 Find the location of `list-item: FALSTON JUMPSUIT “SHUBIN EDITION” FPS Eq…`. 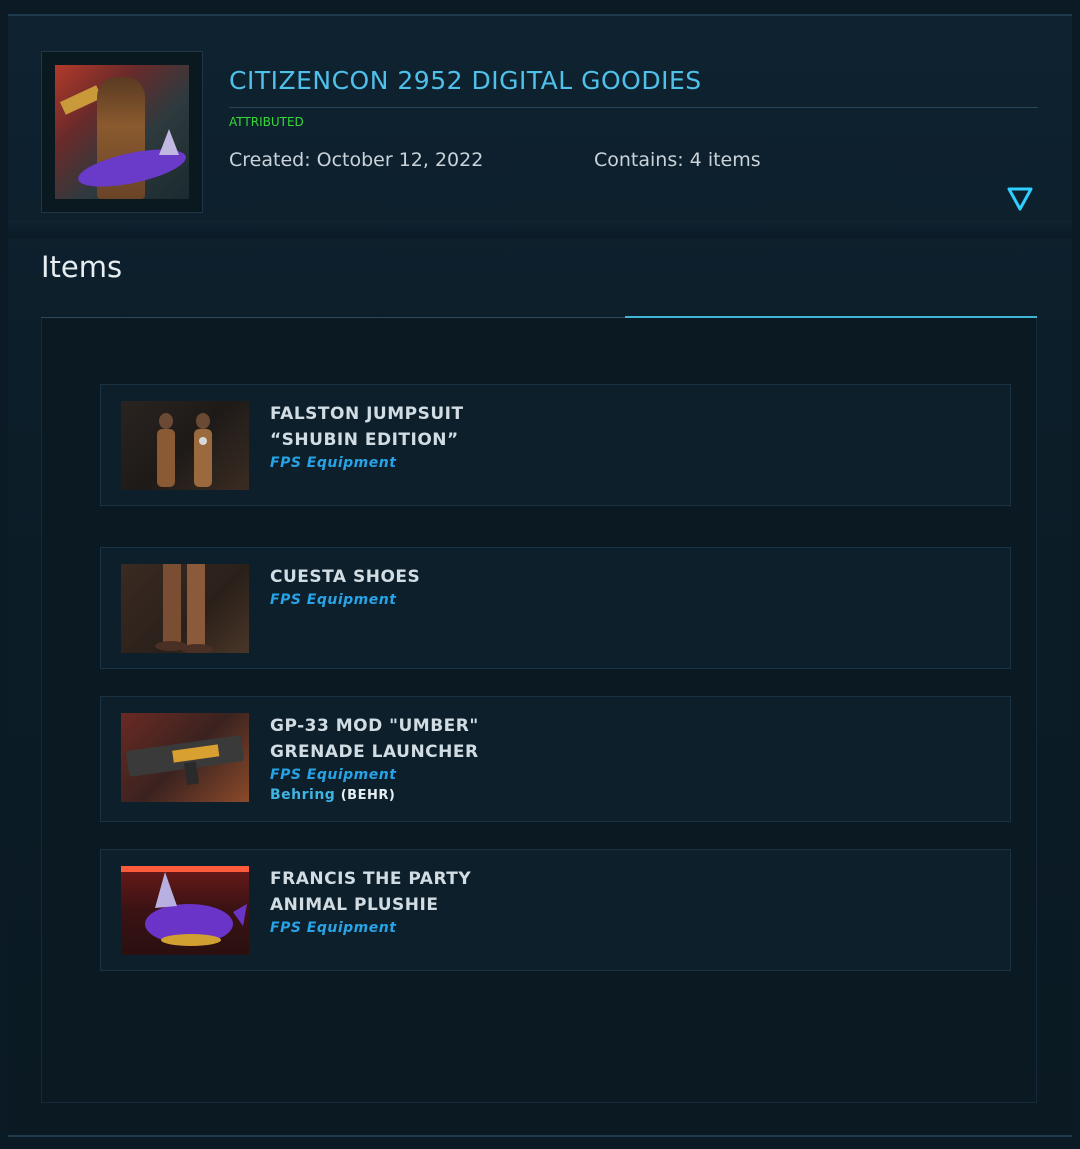

list-item: FALSTON JUMPSUIT “SHUBIN EDITION” FPS Eq… is located at coordinates (555, 445).